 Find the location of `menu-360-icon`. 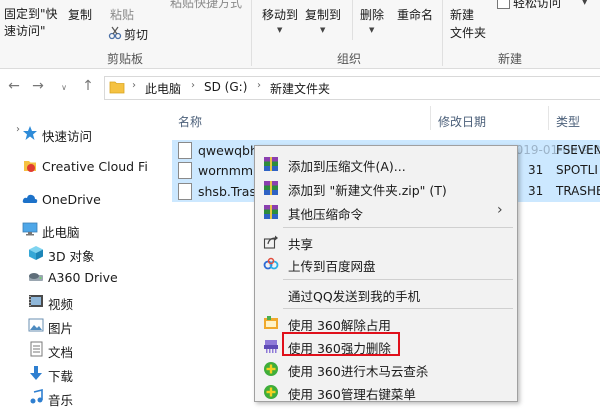

menu-360-icon is located at coordinates (271, 392).